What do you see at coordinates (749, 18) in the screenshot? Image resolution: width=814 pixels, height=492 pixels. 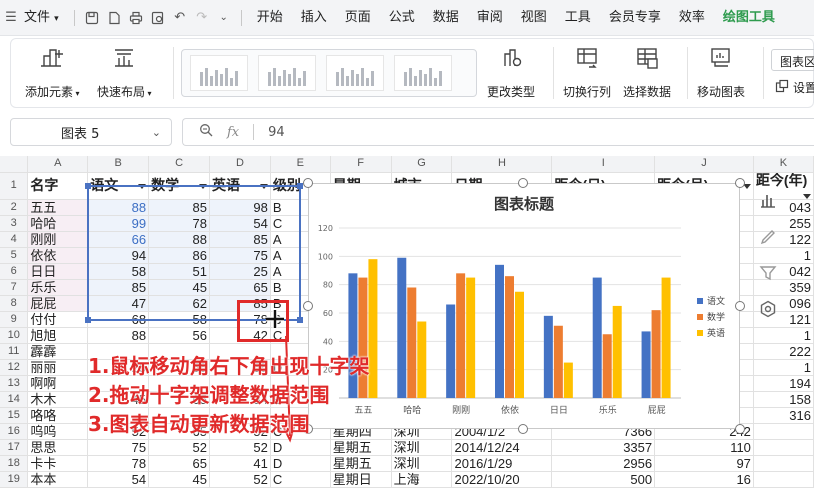 I see `tab-drawing-tools: 绘图工具` at bounding box center [749, 18].